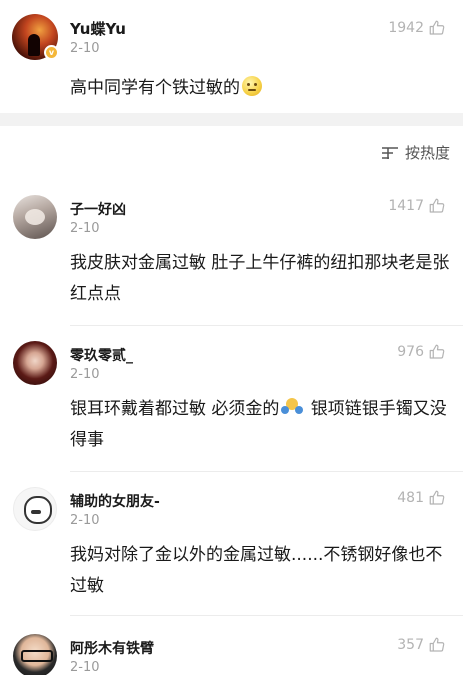  What do you see at coordinates (262, 425) in the screenshot?
I see `comment-text: 银耳环戴着都过敏 必须金的 银项链银手镯又没得事` at bounding box center [262, 425].